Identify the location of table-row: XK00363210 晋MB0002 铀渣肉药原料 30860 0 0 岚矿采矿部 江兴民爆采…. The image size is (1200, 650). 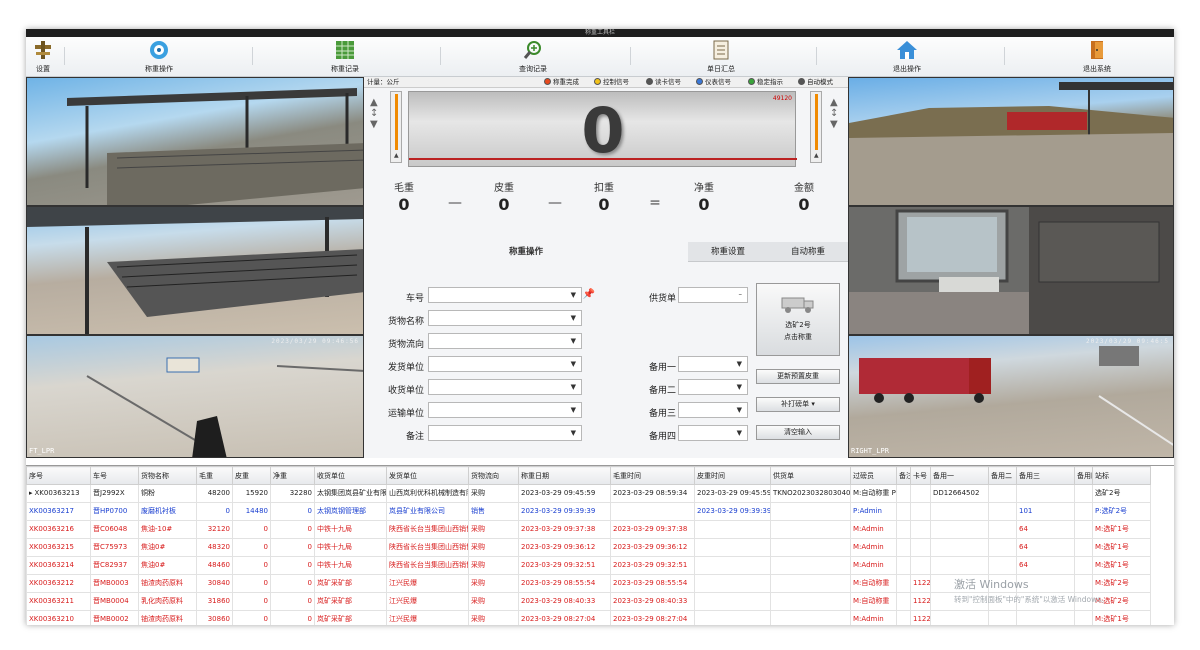
(588, 617).